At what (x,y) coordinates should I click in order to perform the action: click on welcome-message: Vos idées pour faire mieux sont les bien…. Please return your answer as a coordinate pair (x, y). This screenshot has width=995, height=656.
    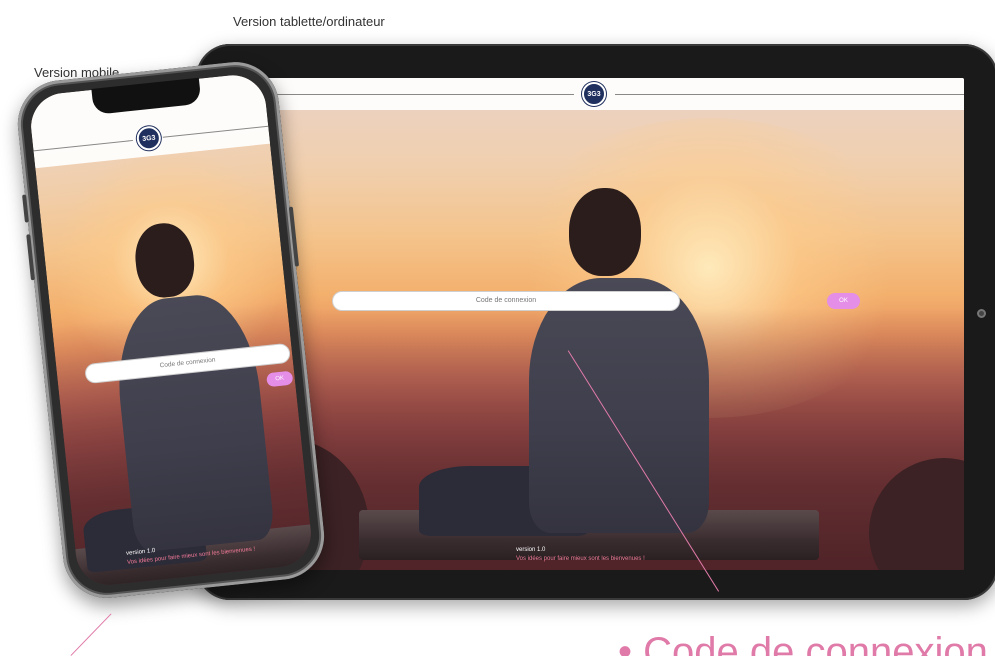
    Looking at the image, I should click on (580, 559).